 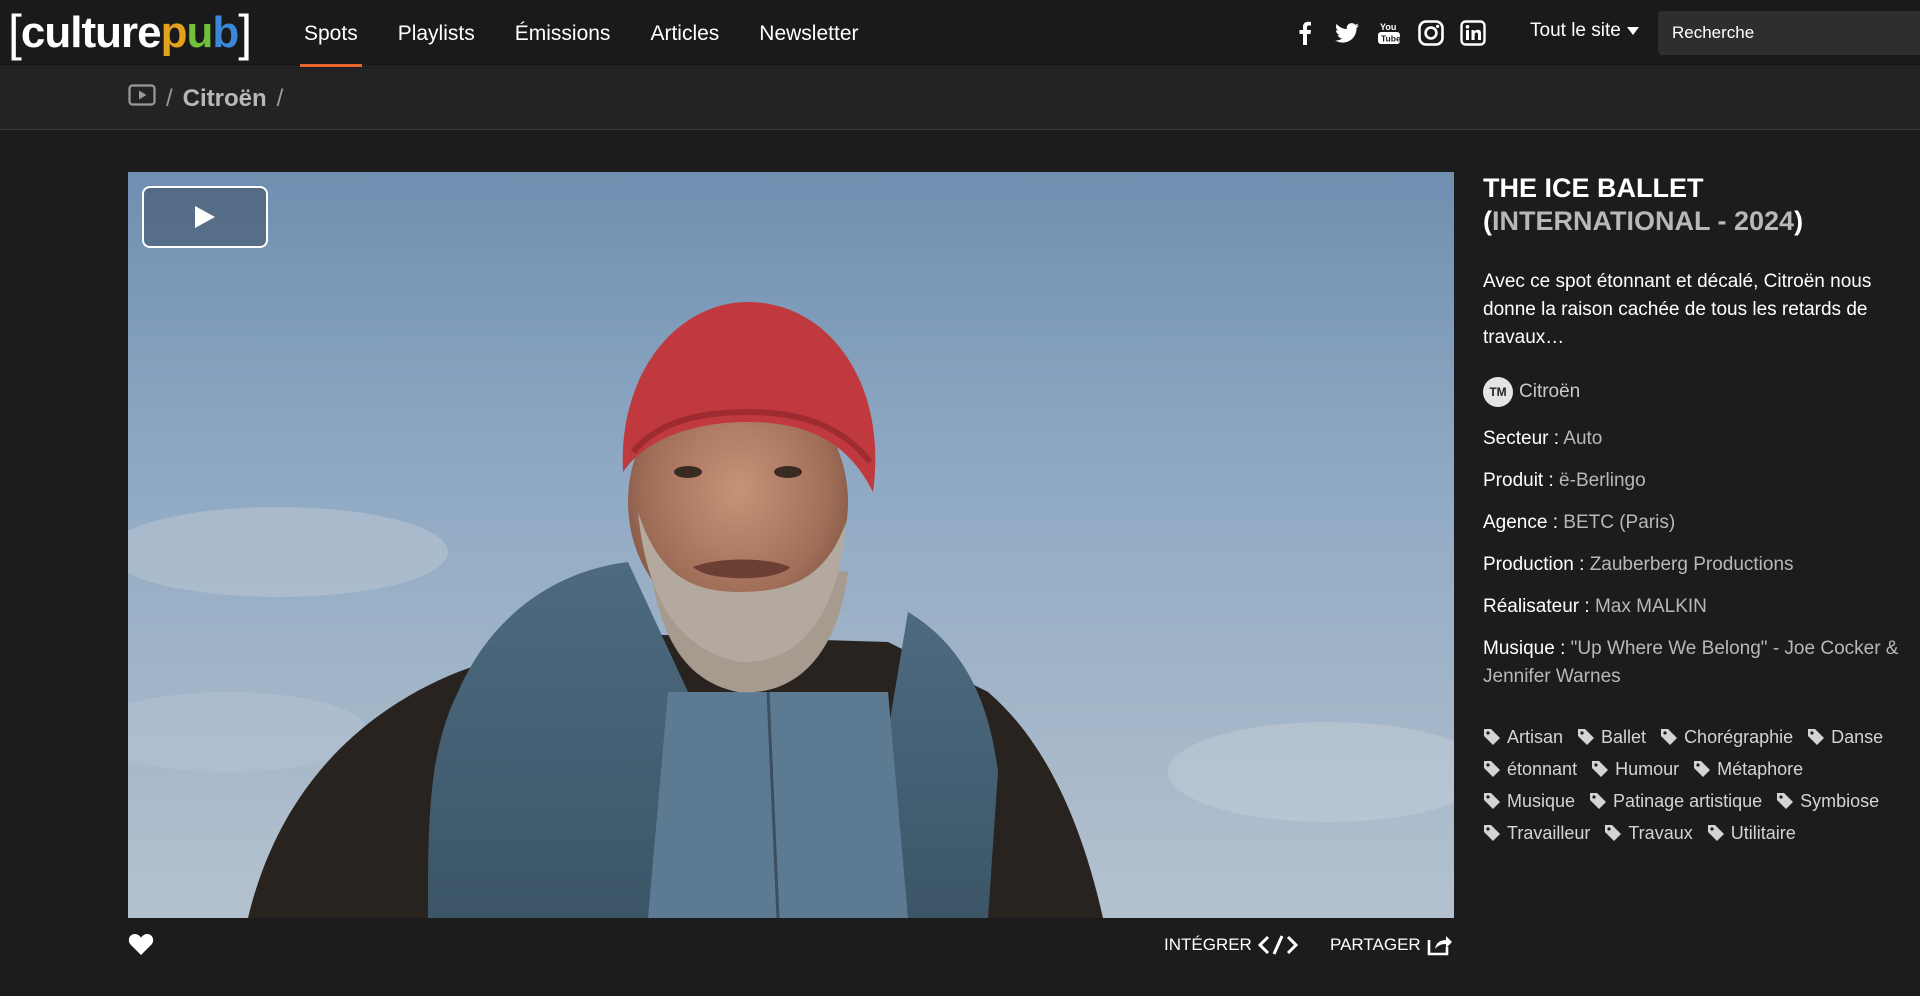 I want to click on social-links: You Tube, so click(x=1389, y=33).